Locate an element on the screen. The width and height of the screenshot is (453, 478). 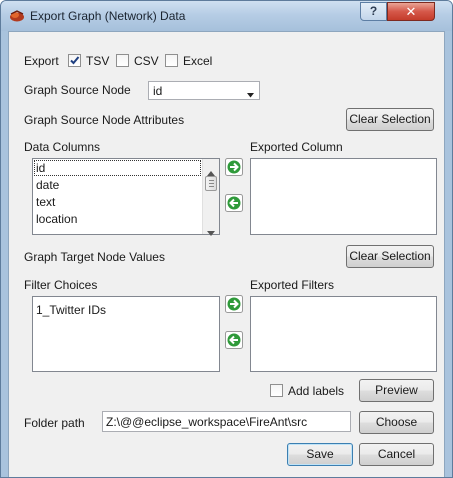
add-labels-label: Add labels is located at coordinates (316, 391).